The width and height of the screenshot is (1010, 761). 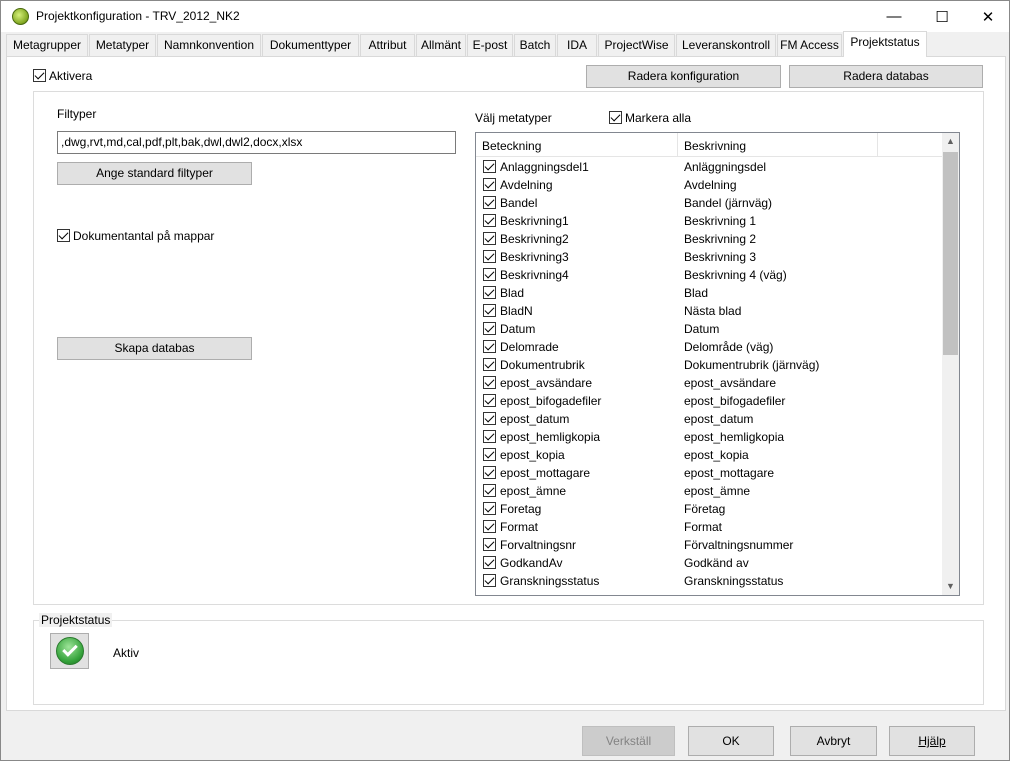 I want to click on minimize-button: —, so click(x=894, y=16).